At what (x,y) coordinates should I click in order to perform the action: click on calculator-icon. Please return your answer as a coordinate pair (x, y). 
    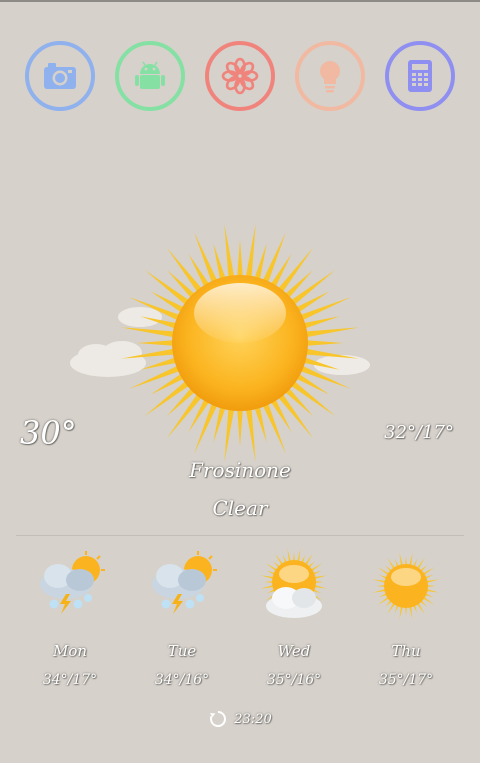
    Looking at the image, I should click on (420, 76).